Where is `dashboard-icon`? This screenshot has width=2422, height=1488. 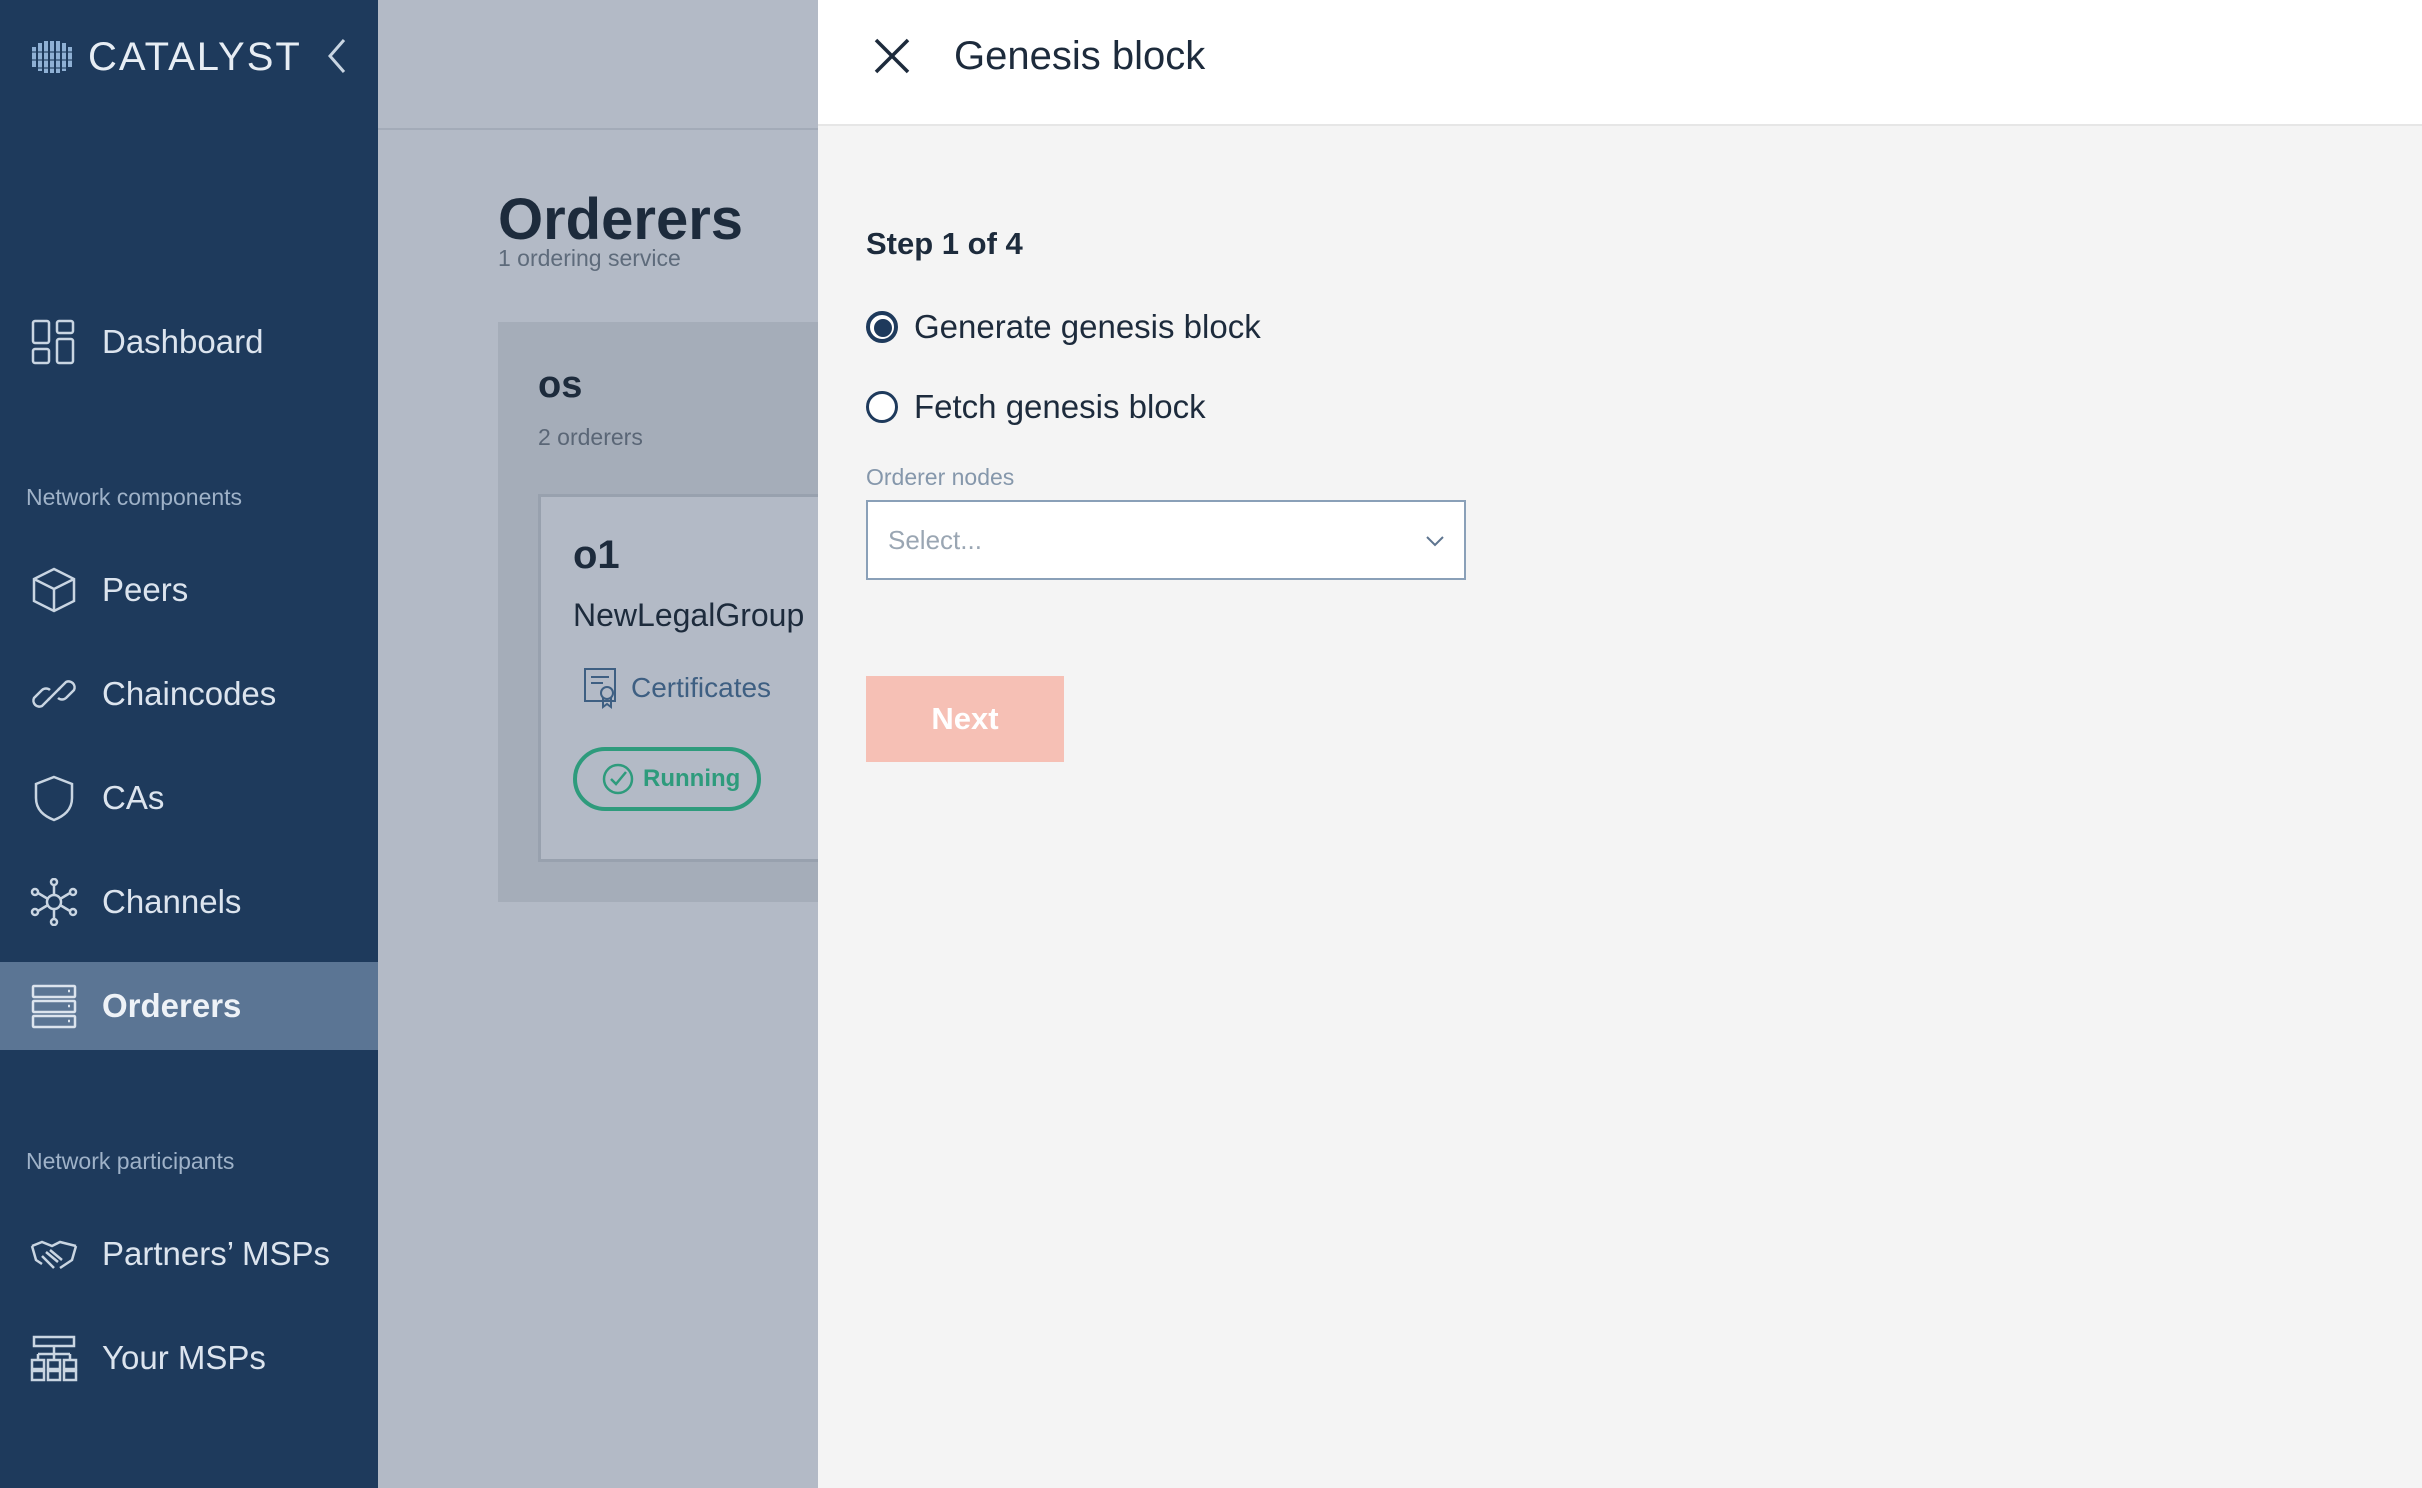
dashboard-icon is located at coordinates (54, 342).